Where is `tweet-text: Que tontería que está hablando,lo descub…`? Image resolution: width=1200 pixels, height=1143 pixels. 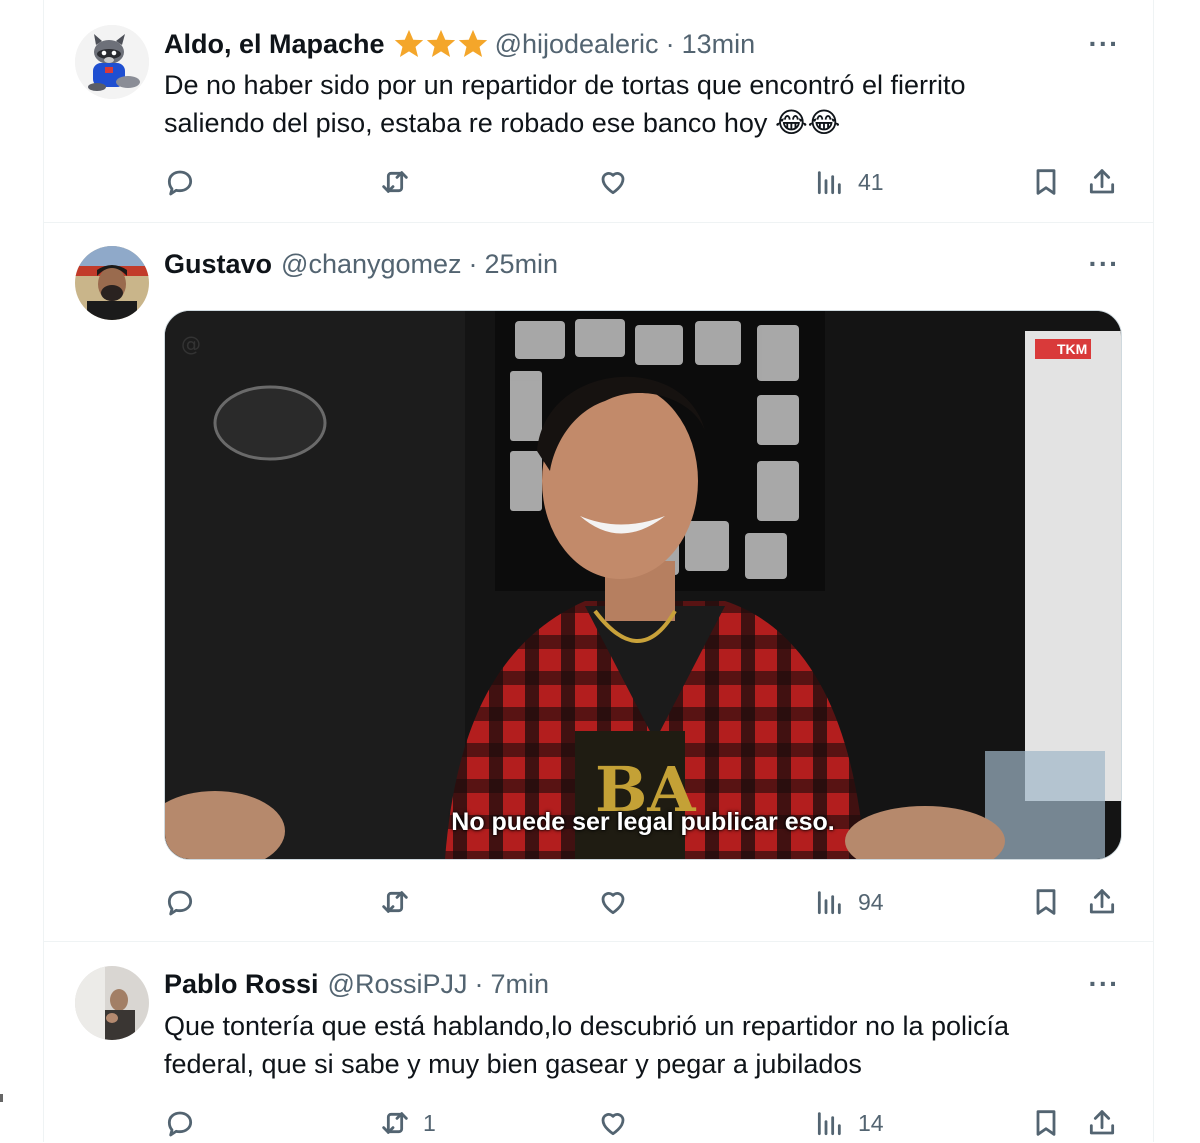 tweet-text: Que tontería que está hablando,lo descub… is located at coordinates (639, 1045).